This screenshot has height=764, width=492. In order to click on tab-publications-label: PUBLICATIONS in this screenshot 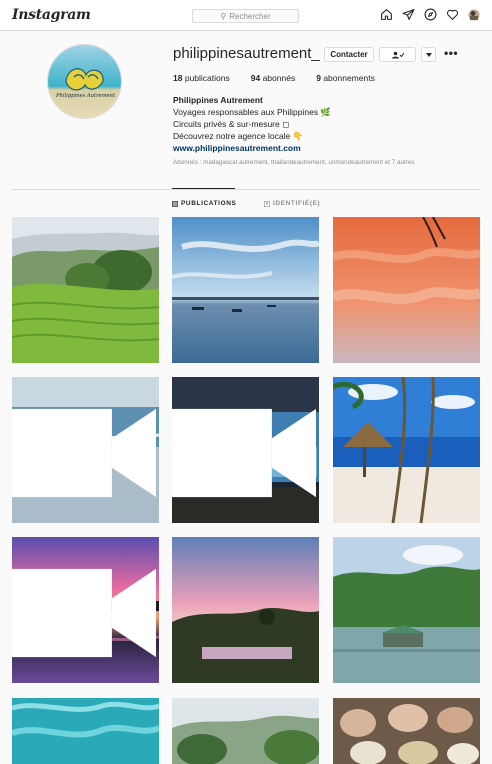, I will do `click(209, 203)`.